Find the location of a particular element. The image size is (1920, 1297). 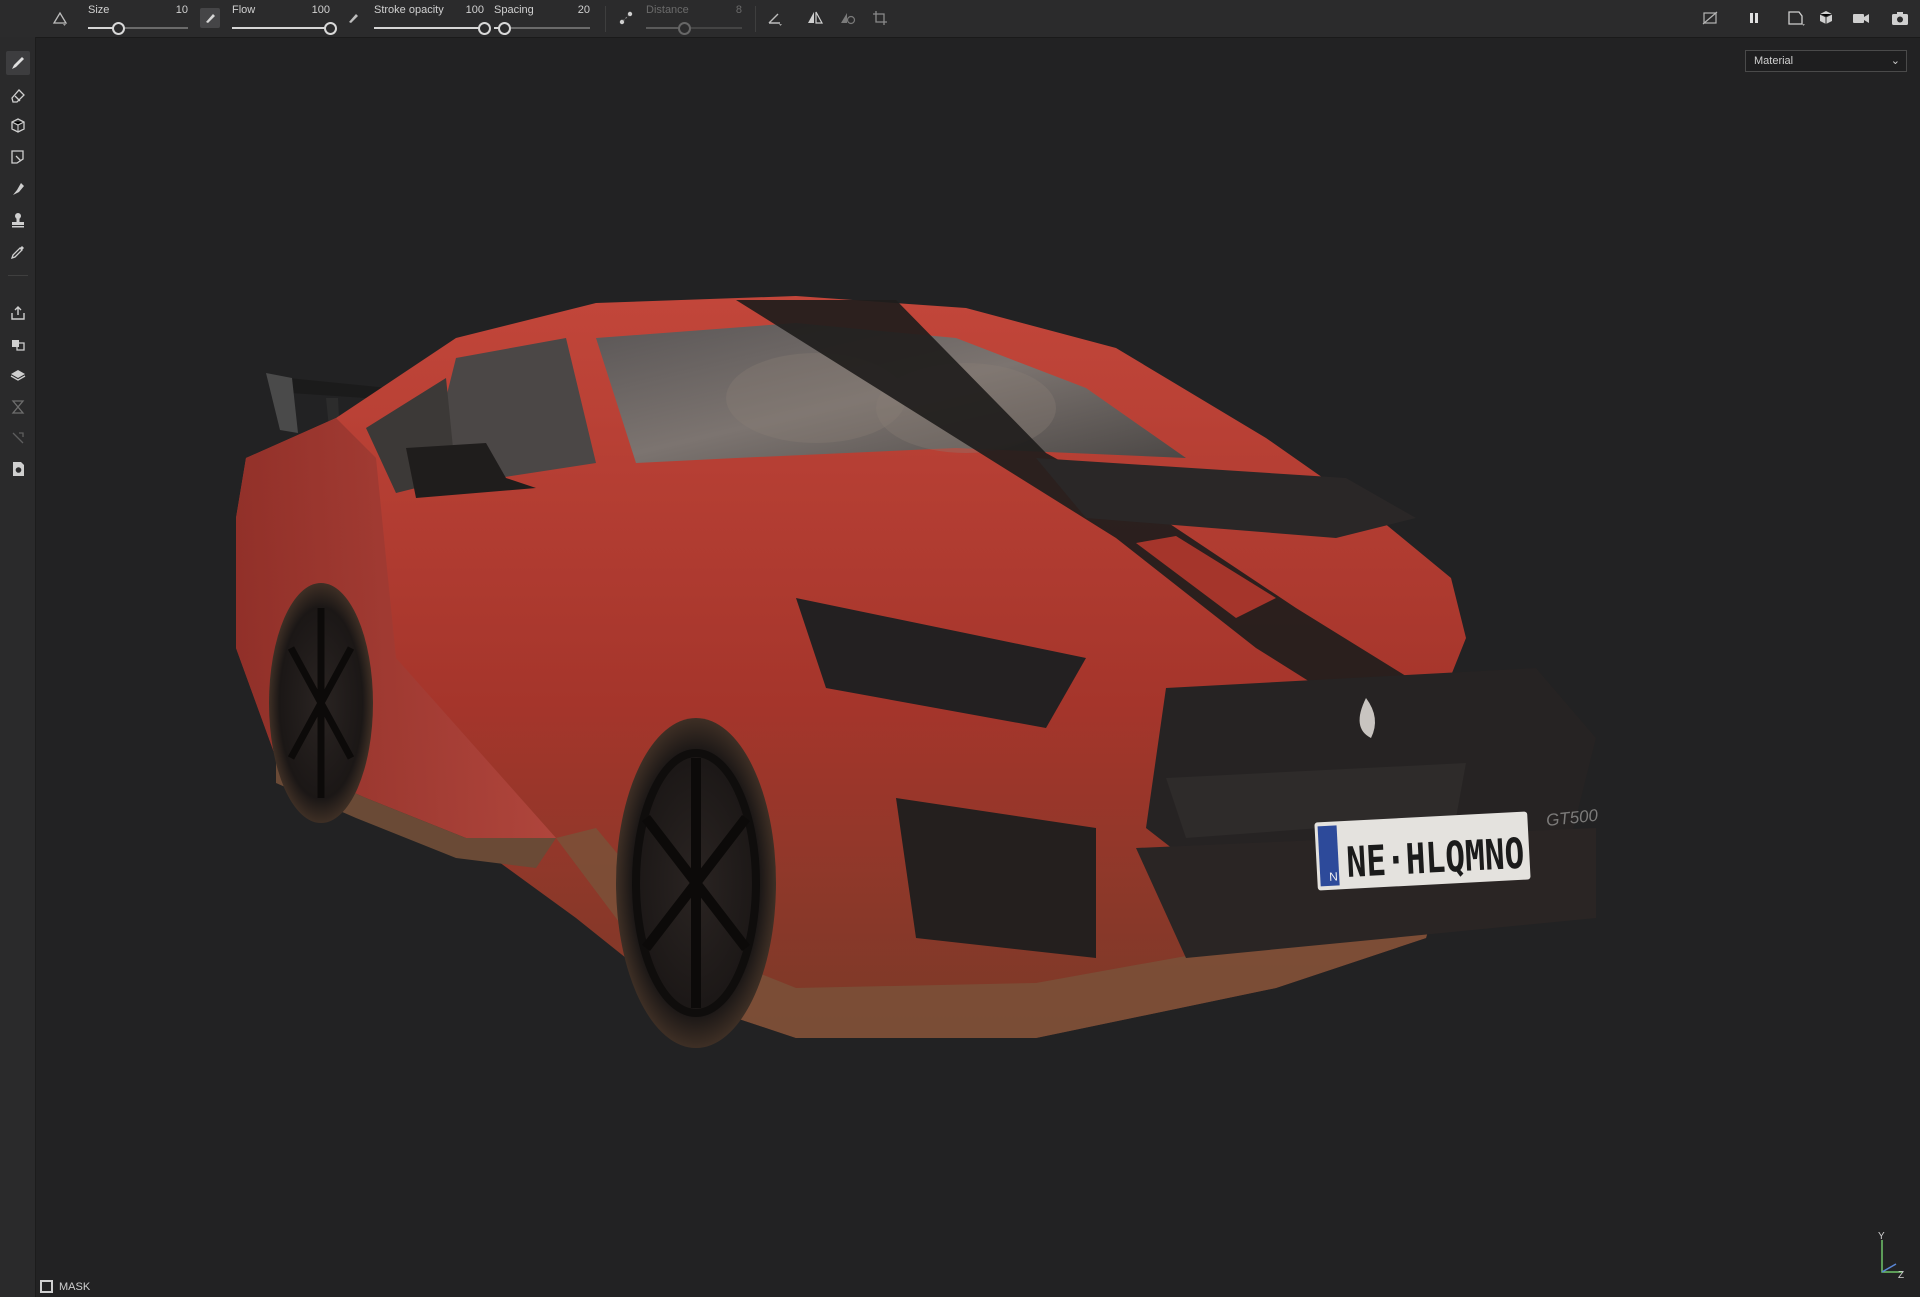

lazy-mouse-icon is located at coordinates (626, 18).